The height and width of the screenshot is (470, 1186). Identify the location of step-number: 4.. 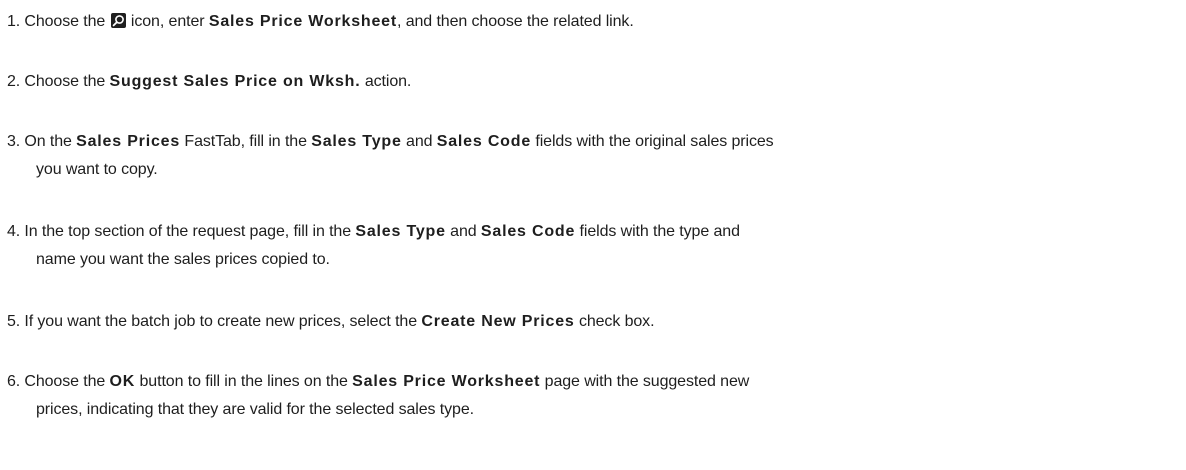
(14, 231).